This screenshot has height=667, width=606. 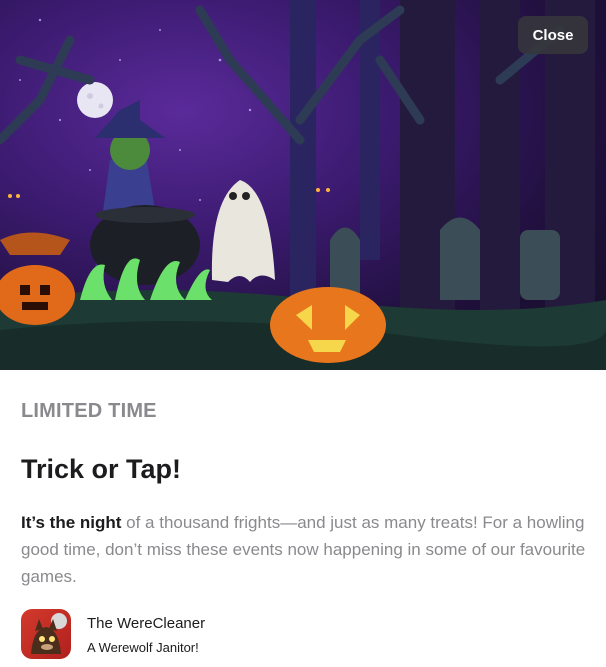 I want to click on app-subtitle: A Werewolf Janitor!, so click(x=143, y=647).